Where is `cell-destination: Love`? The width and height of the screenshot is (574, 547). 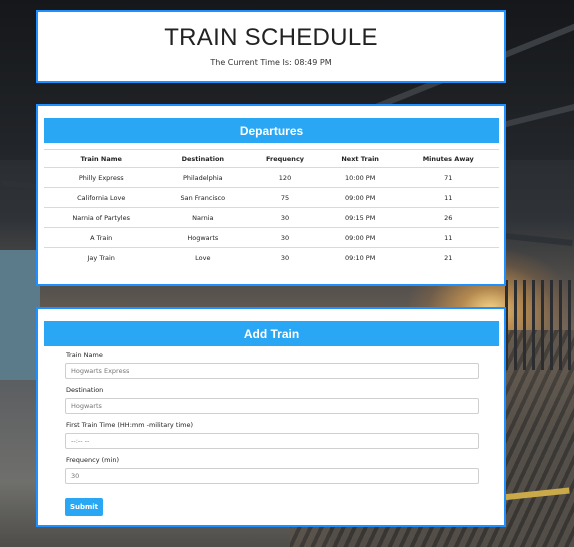
cell-destination: Love is located at coordinates (203, 257).